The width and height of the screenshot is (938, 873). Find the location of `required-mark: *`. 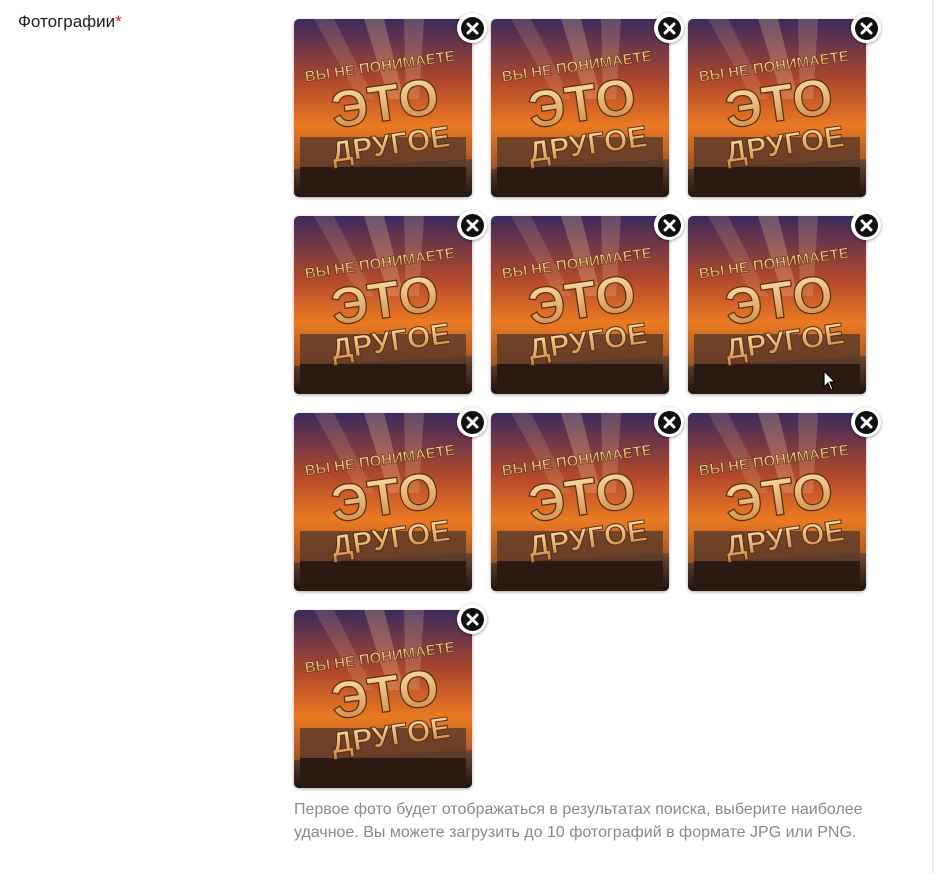

required-mark: * is located at coordinates (118, 21).